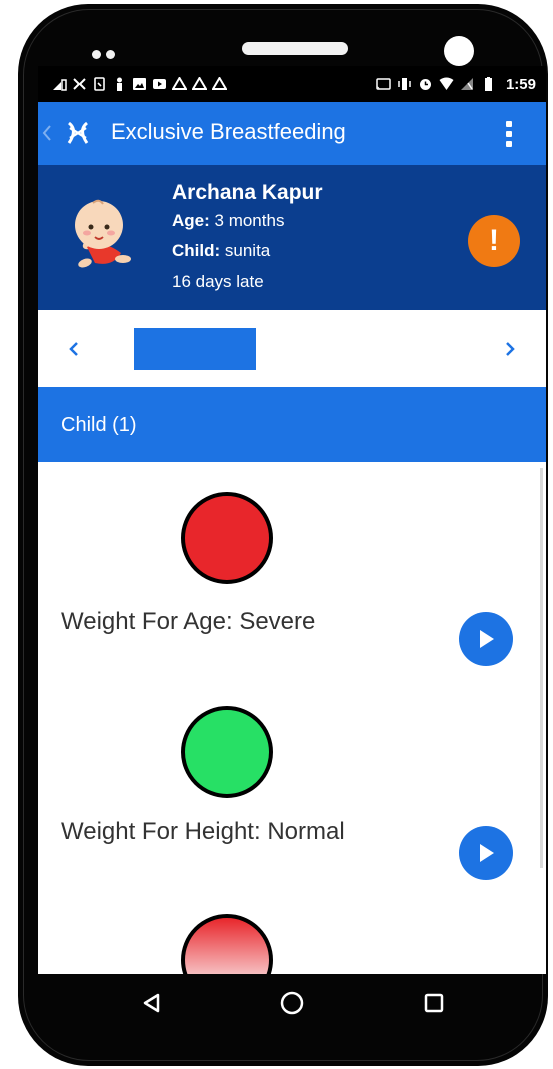 This screenshot has width=553, height=1069. Describe the element at coordinates (159, 84) in the screenshot. I see `youtube-icon` at that location.